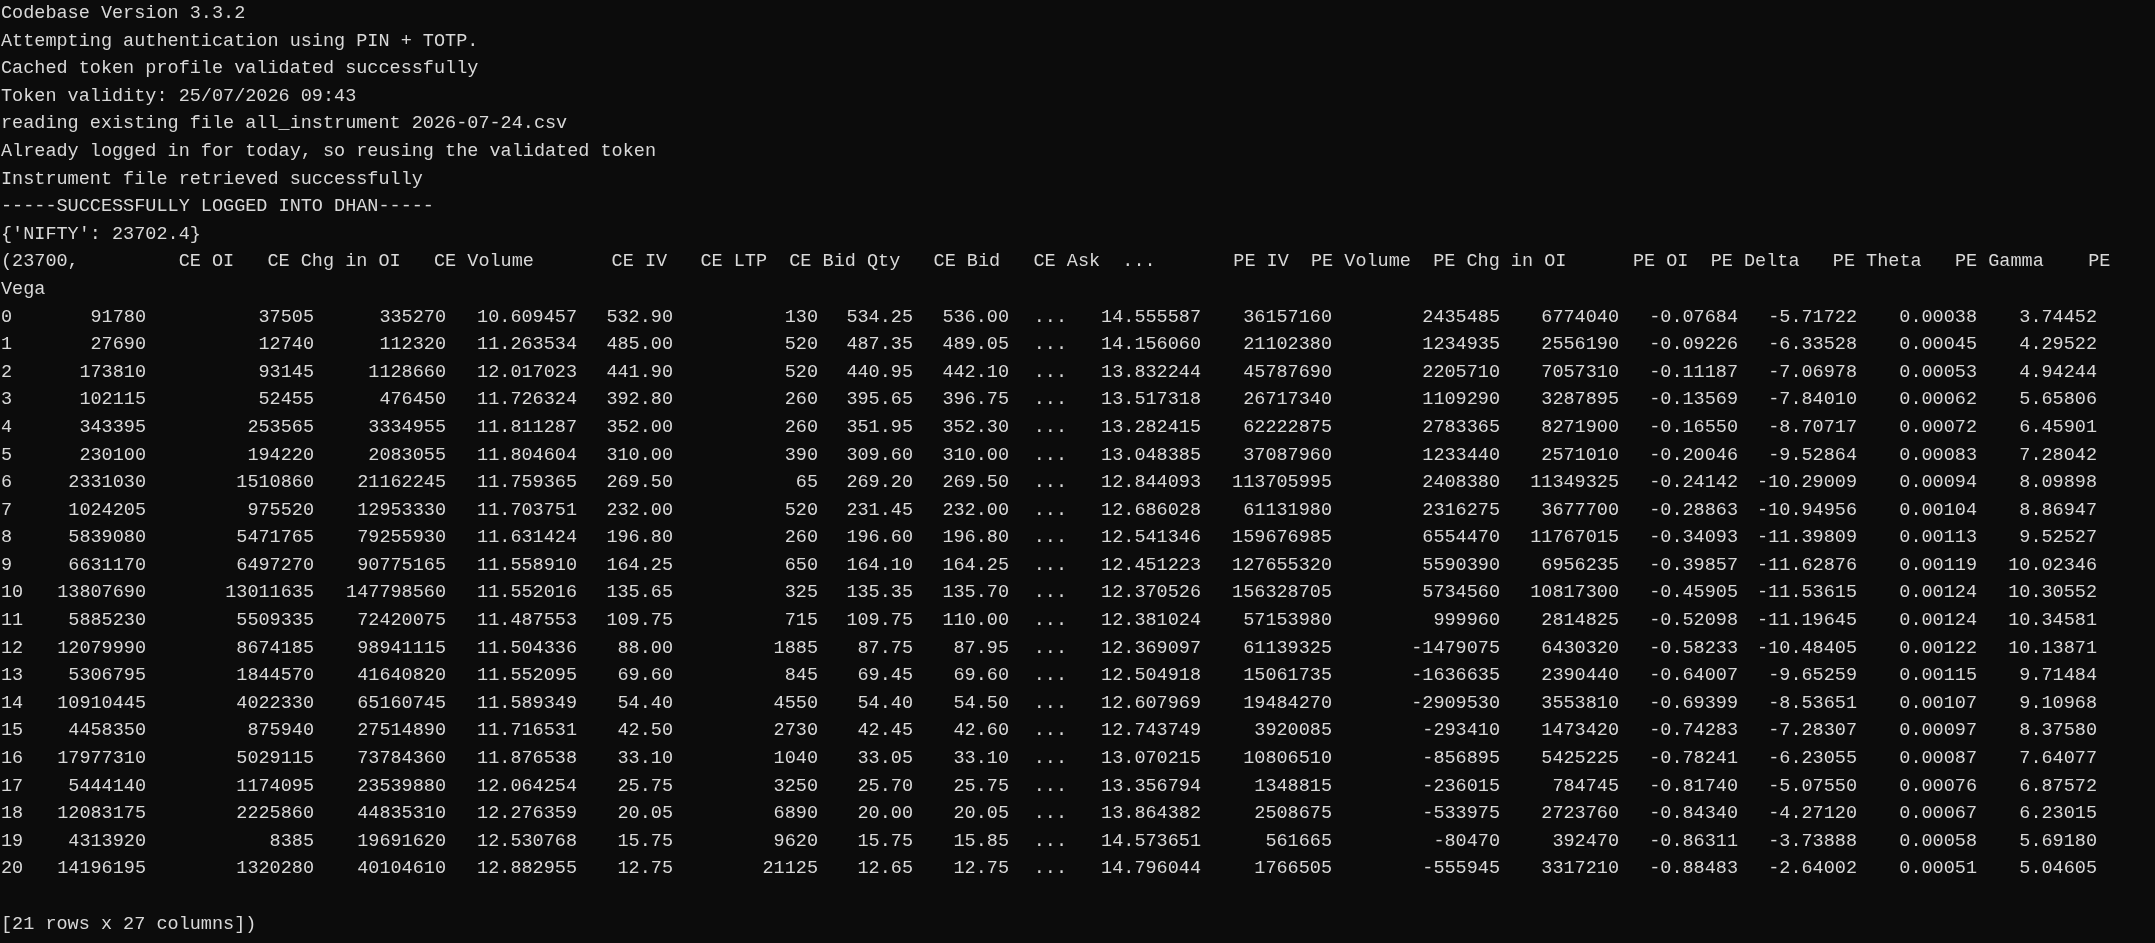 This screenshot has width=2155, height=943. Describe the element at coordinates (112, 427) in the screenshot. I see `table-cell-text: 343395` at that location.